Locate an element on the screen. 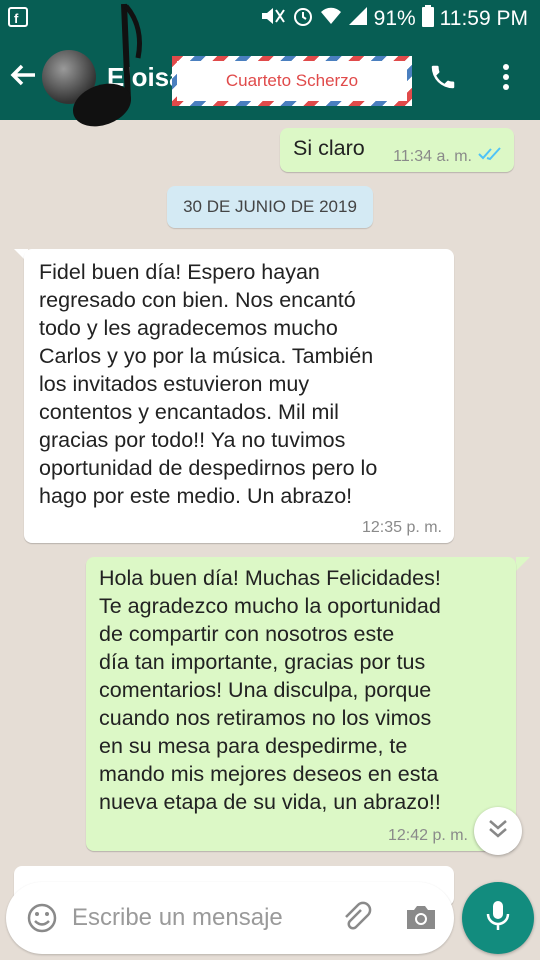 The image size is (540, 960). svg-text: f is located at coordinates (16, 18).